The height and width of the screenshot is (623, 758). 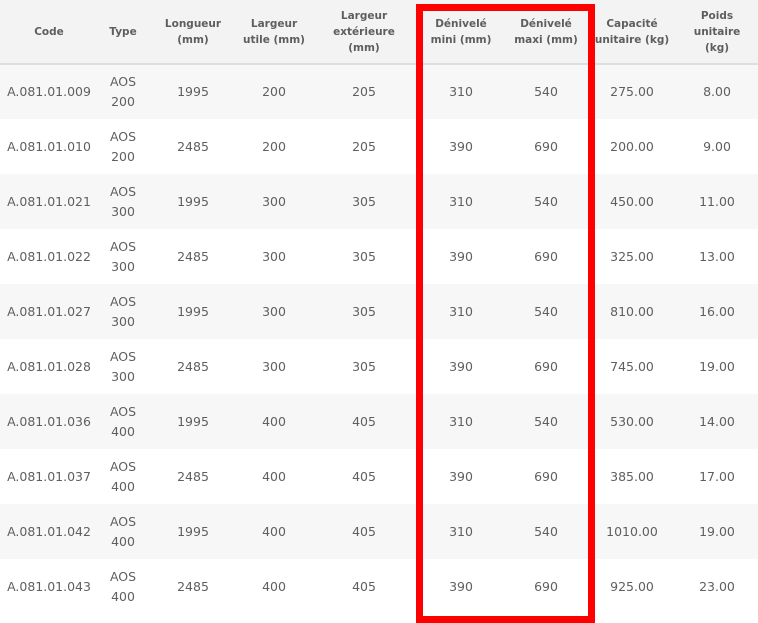 What do you see at coordinates (632, 146) in the screenshot?
I see `cell-capacite: 200.00` at bounding box center [632, 146].